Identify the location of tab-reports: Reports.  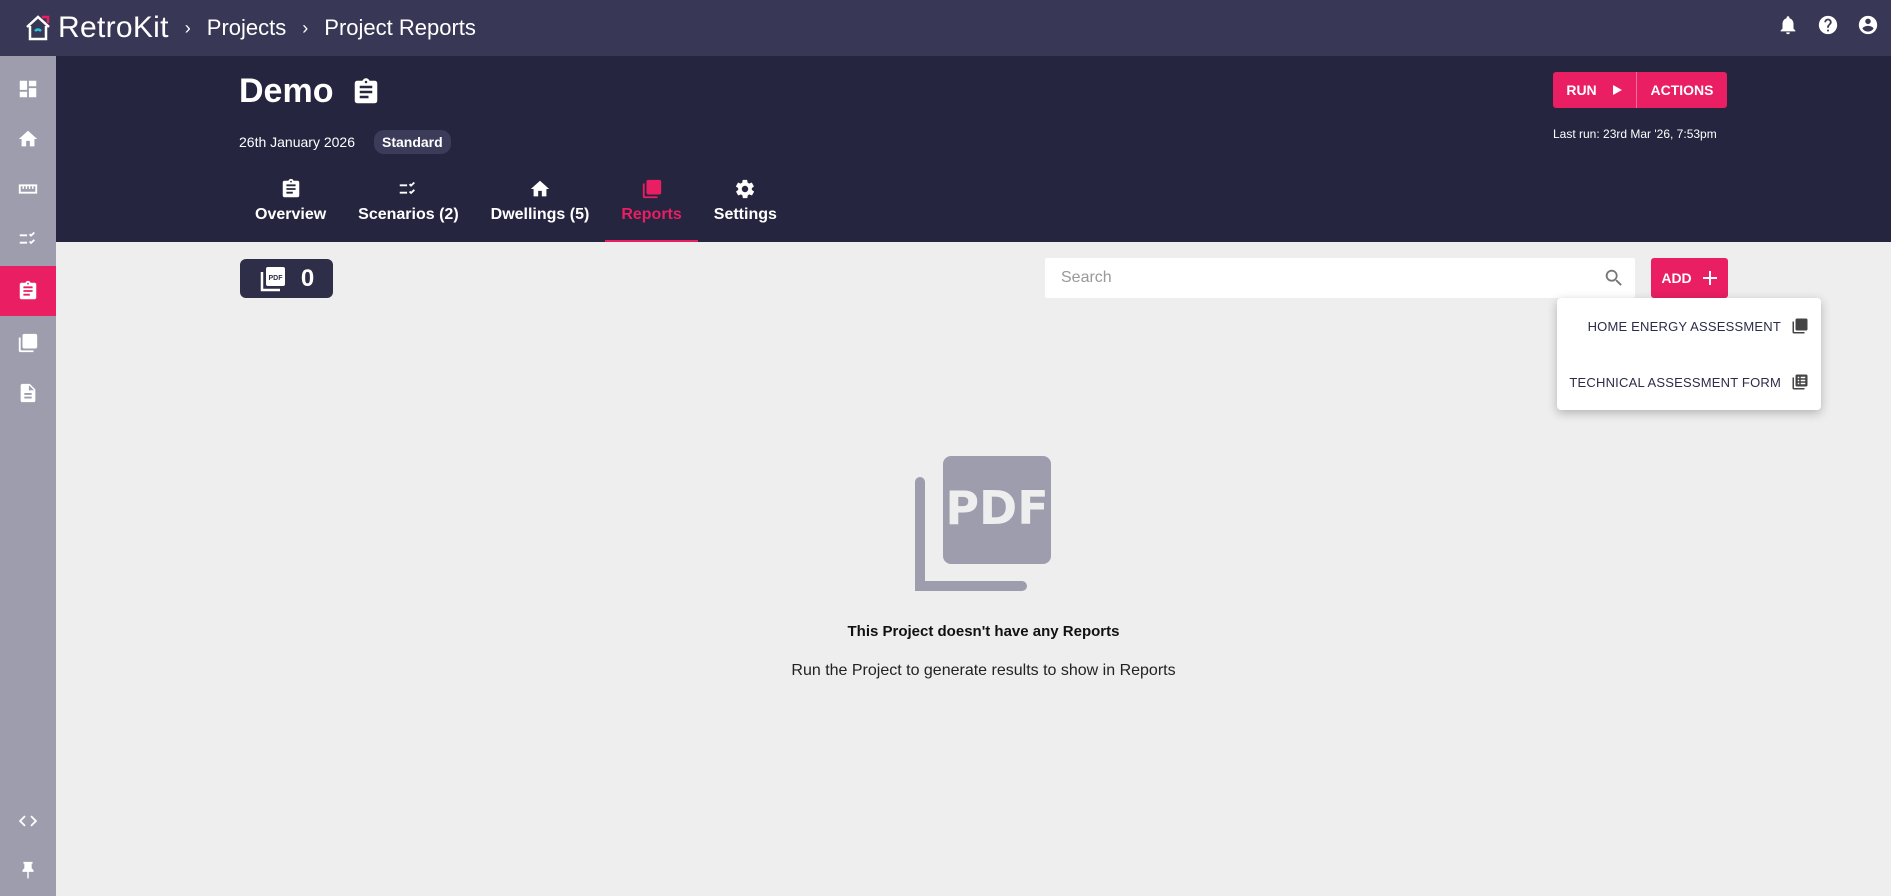
(652, 210).